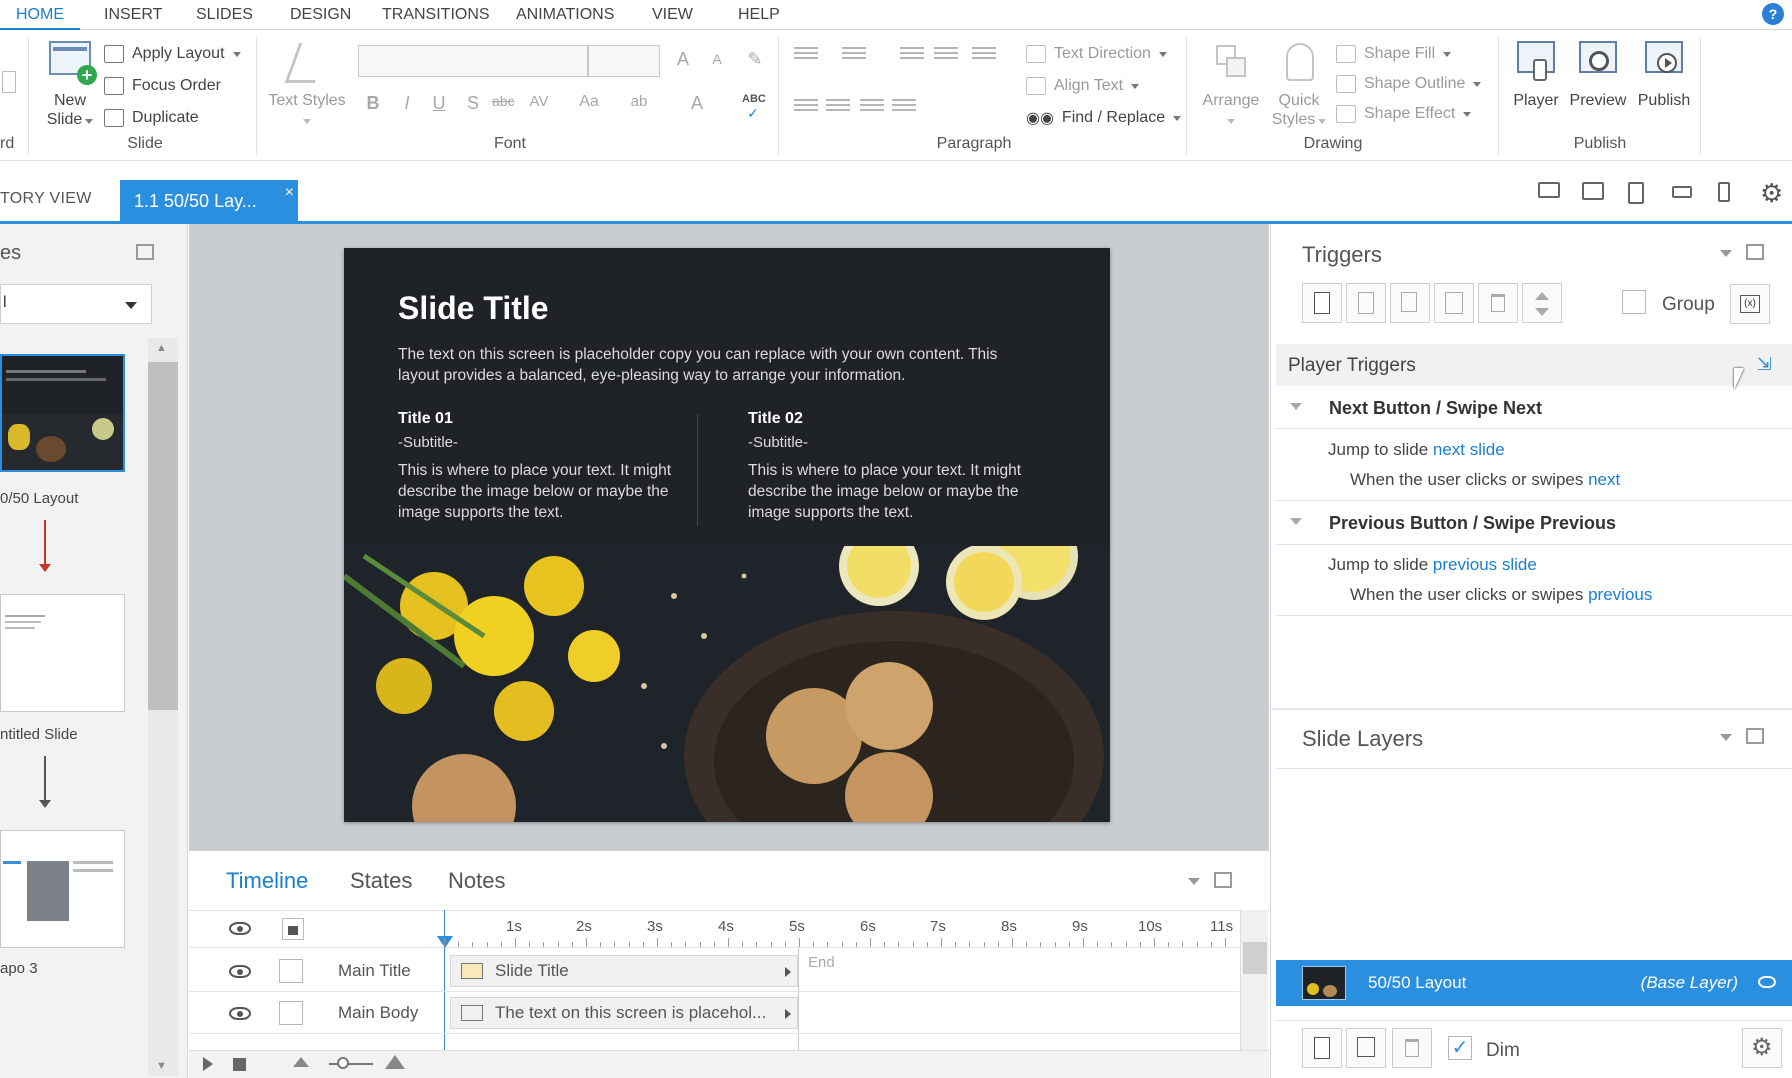  What do you see at coordinates (161, 1066) in the screenshot?
I see `scroll-down-icon: ▼` at bounding box center [161, 1066].